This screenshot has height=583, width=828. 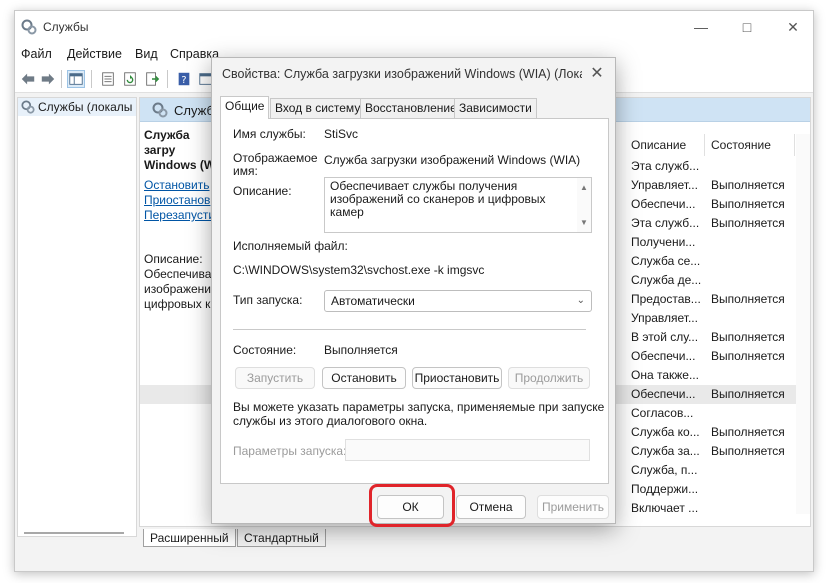 What do you see at coordinates (28, 79) in the screenshot?
I see `back-icon` at bounding box center [28, 79].